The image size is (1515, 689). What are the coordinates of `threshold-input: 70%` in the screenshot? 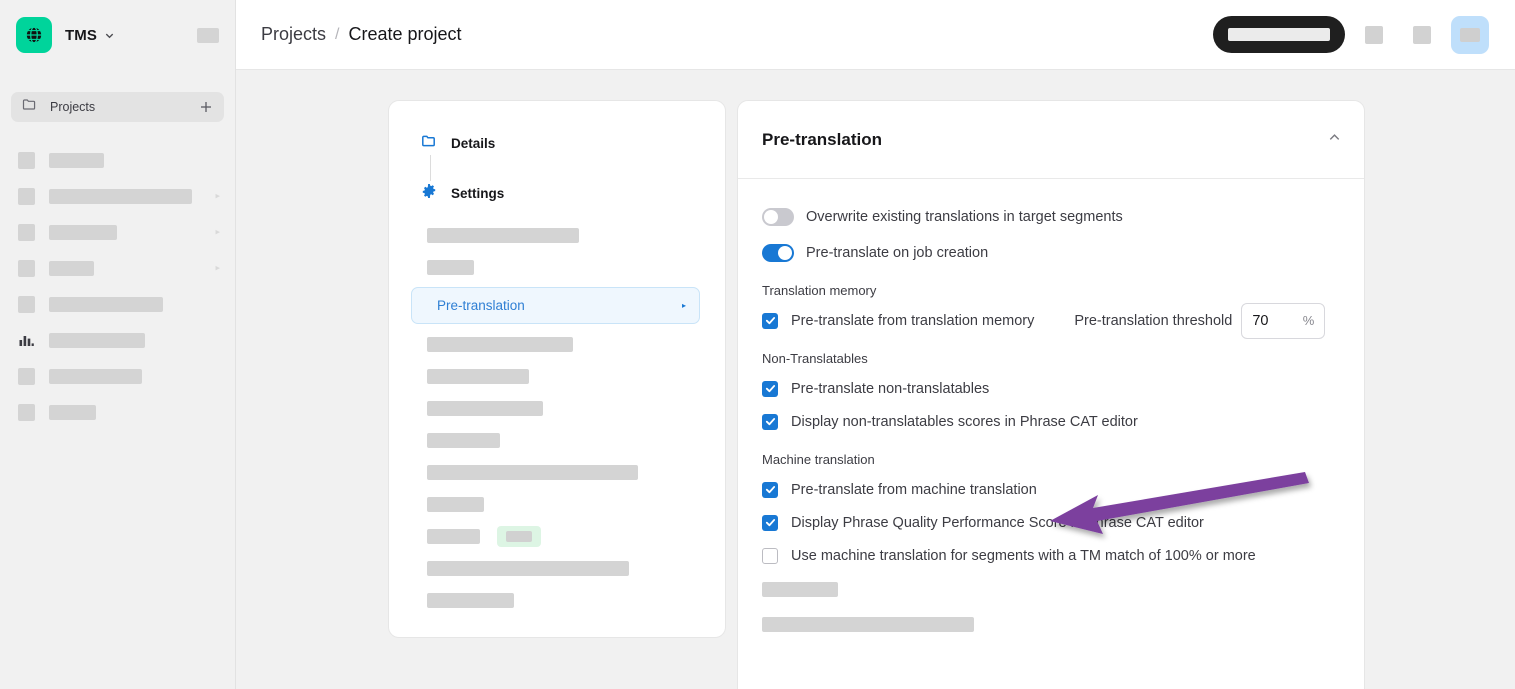 It's located at (1283, 320).